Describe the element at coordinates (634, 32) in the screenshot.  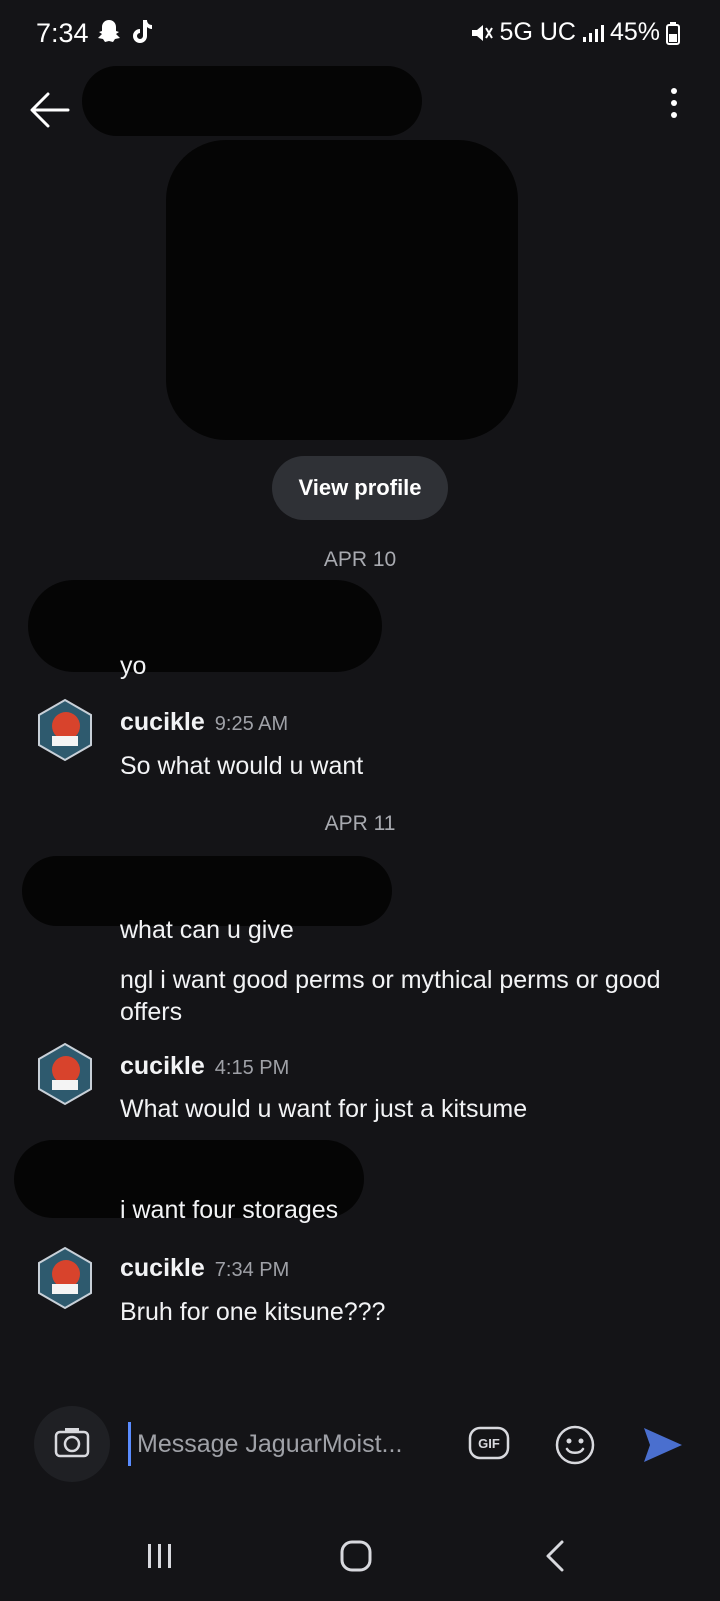
I see `battery-label: 45%` at that location.